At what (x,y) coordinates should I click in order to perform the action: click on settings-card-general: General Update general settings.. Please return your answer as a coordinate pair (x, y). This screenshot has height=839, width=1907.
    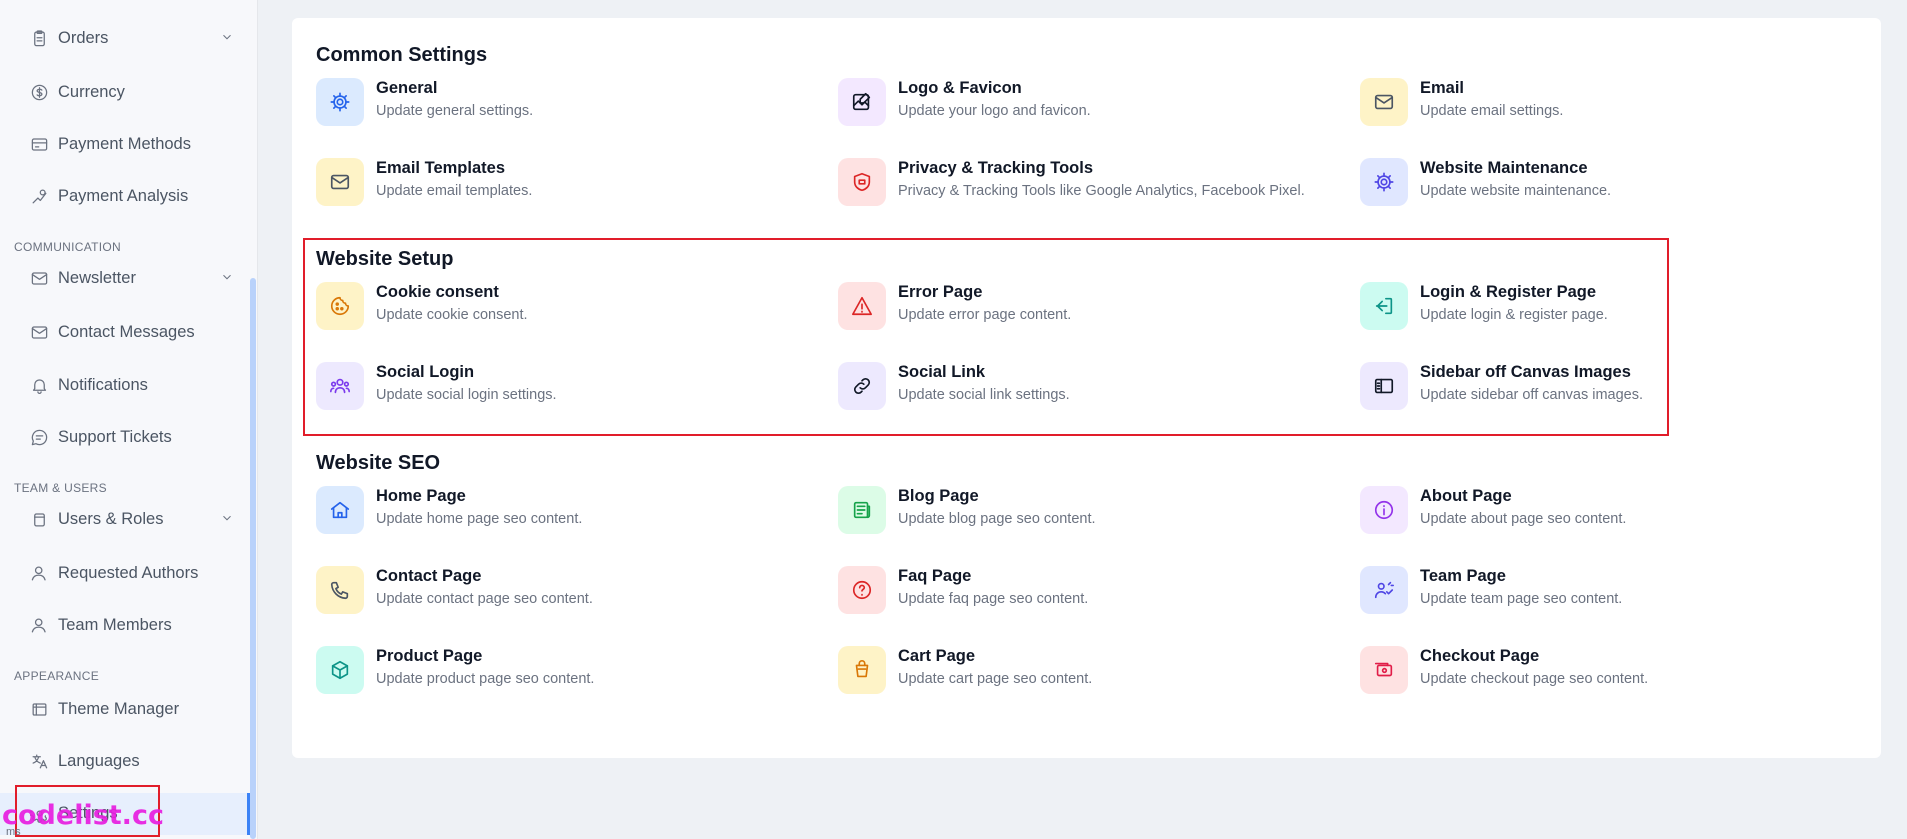
    Looking at the image, I should click on (566, 106).